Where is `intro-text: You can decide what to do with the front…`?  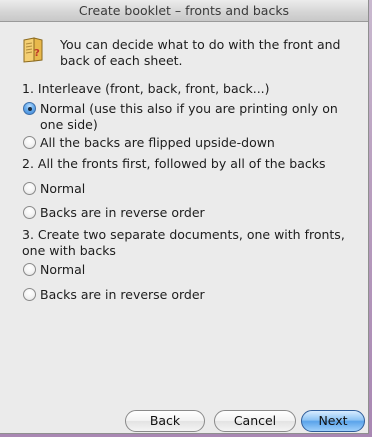
intro-text: You can decide what to do with the front… is located at coordinates (200, 52).